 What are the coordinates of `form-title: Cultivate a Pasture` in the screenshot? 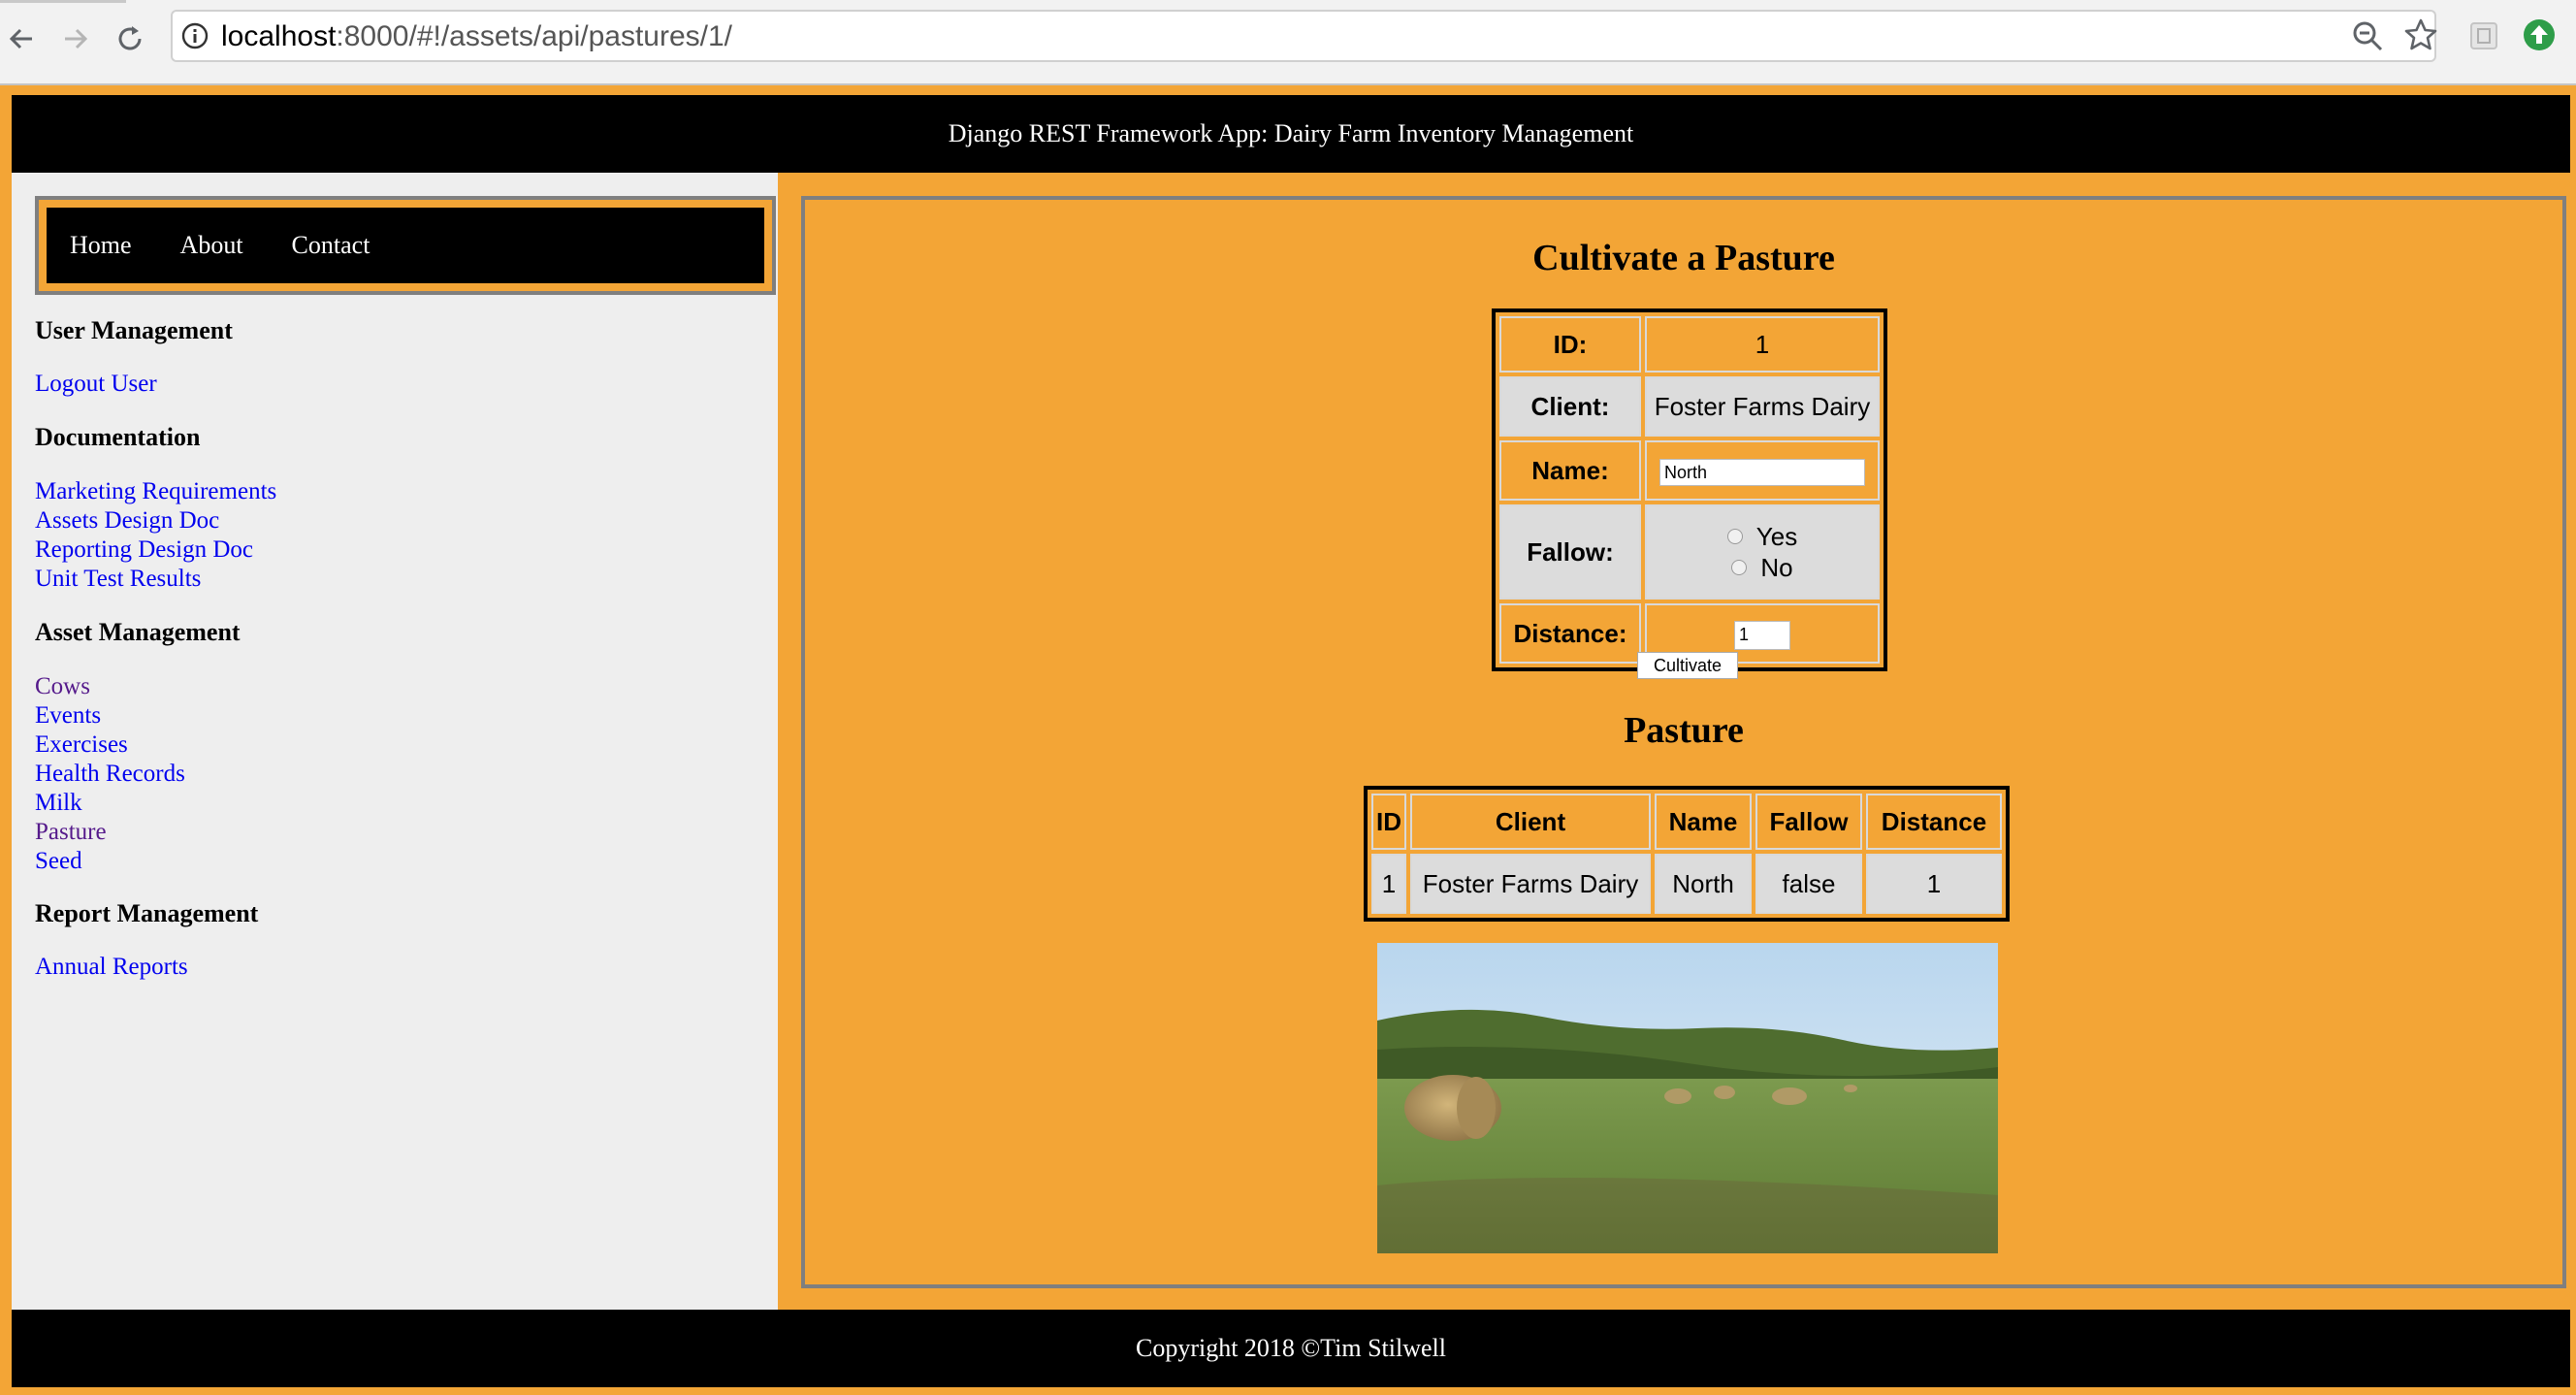 It's located at (1683, 258).